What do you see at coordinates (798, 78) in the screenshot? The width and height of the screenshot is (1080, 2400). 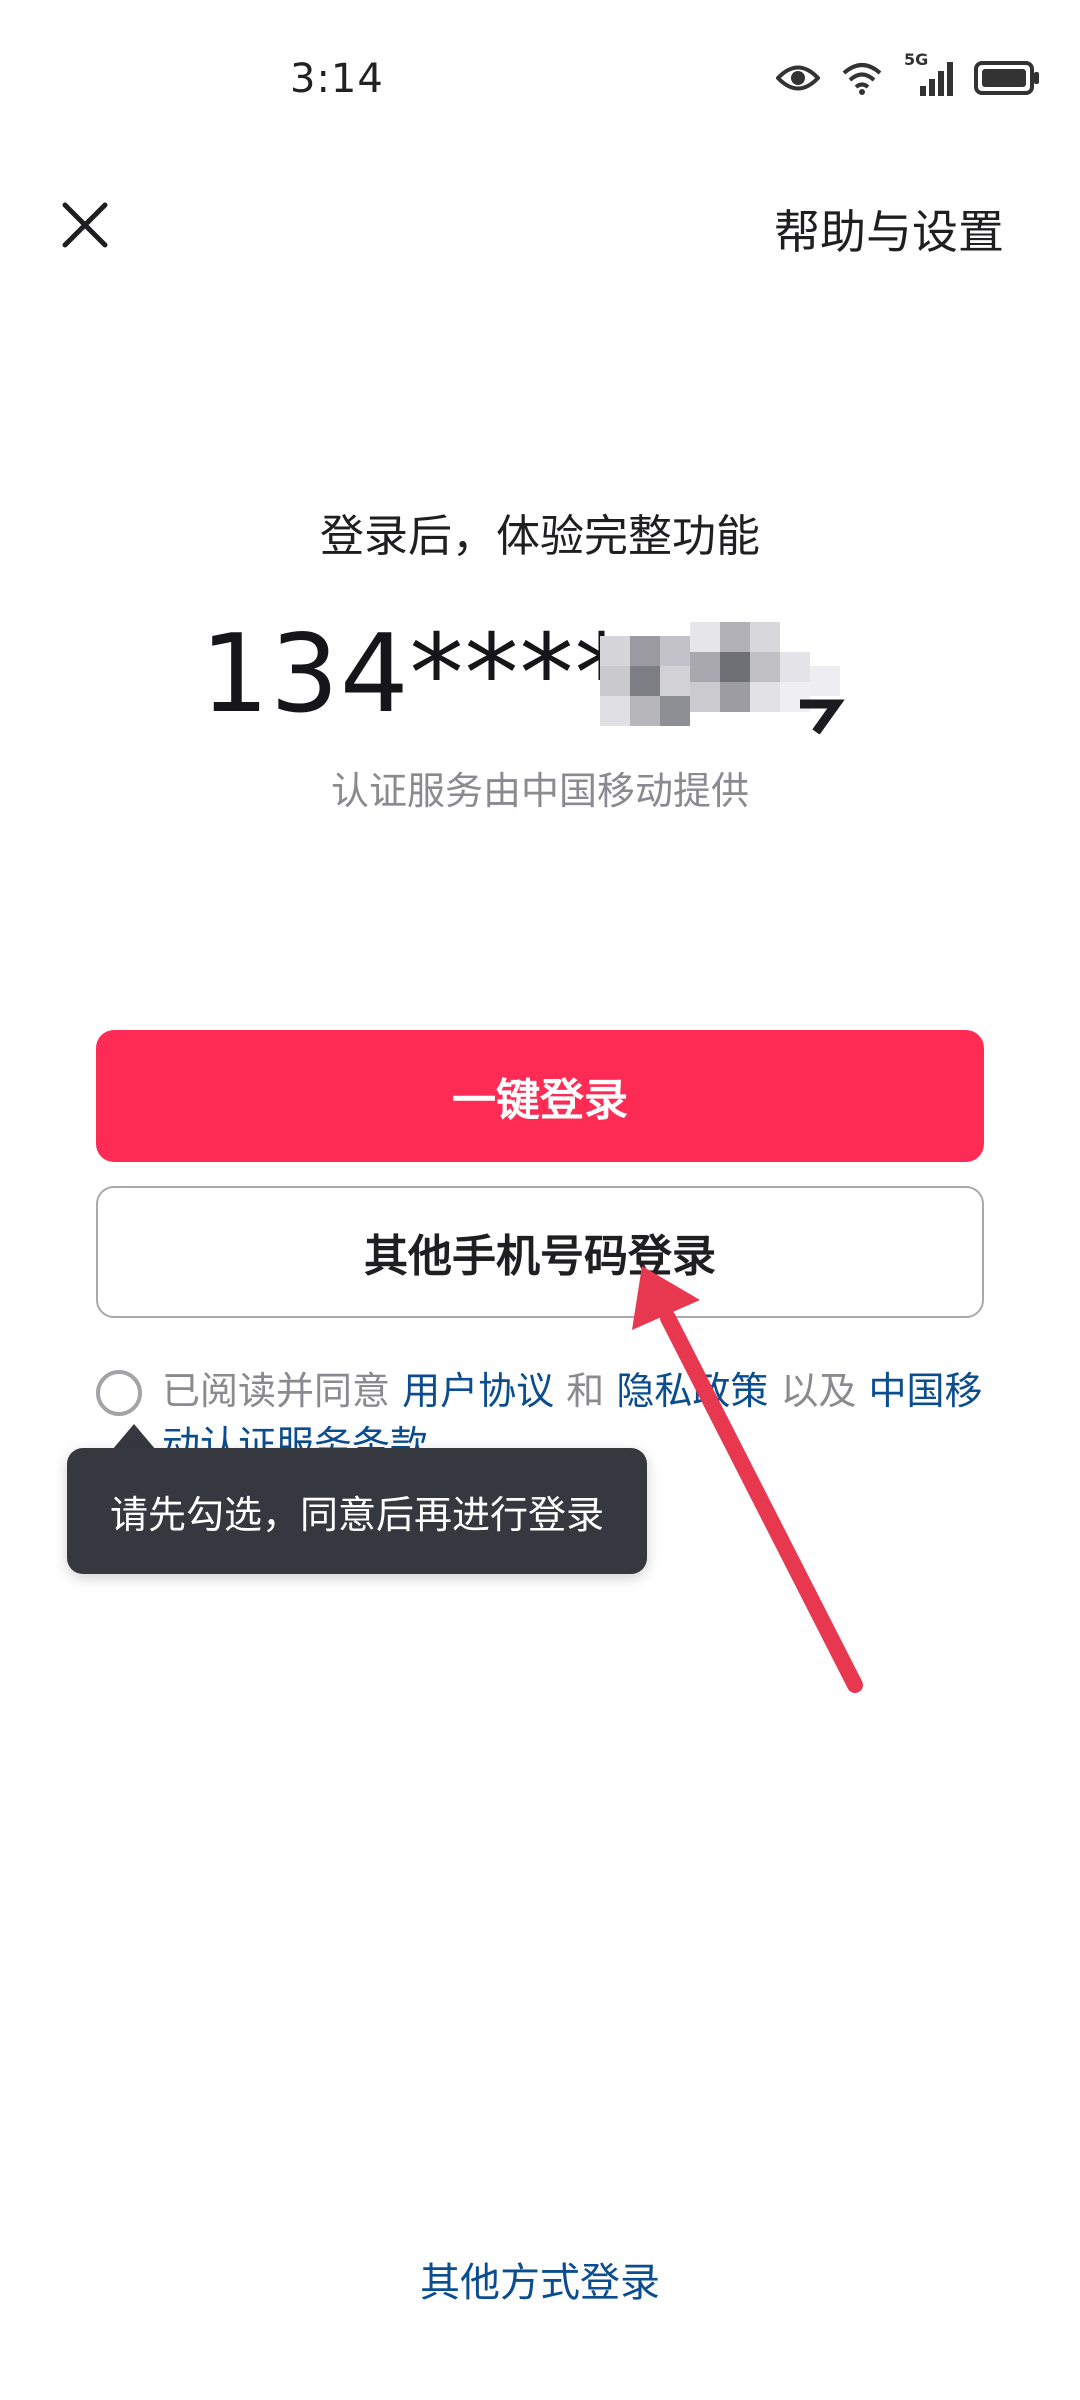 I see `eye-icon` at bounding box center [798, 78].